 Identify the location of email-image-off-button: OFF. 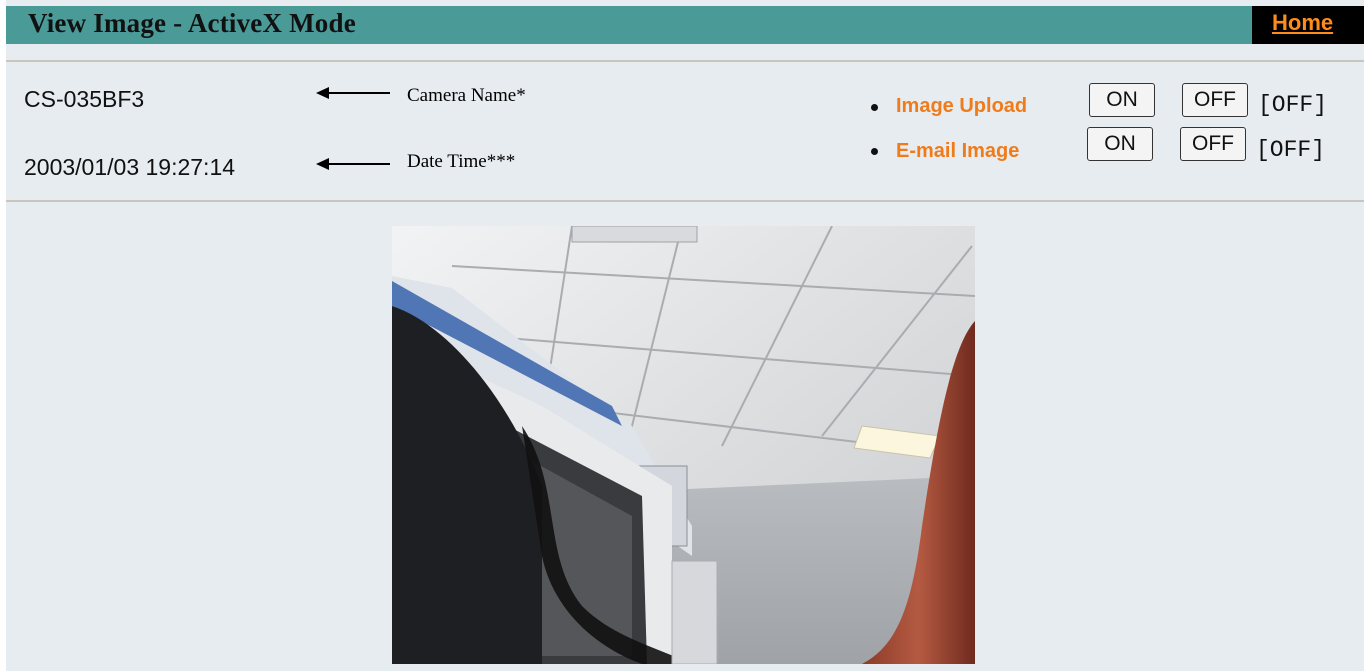
(1213, 144).